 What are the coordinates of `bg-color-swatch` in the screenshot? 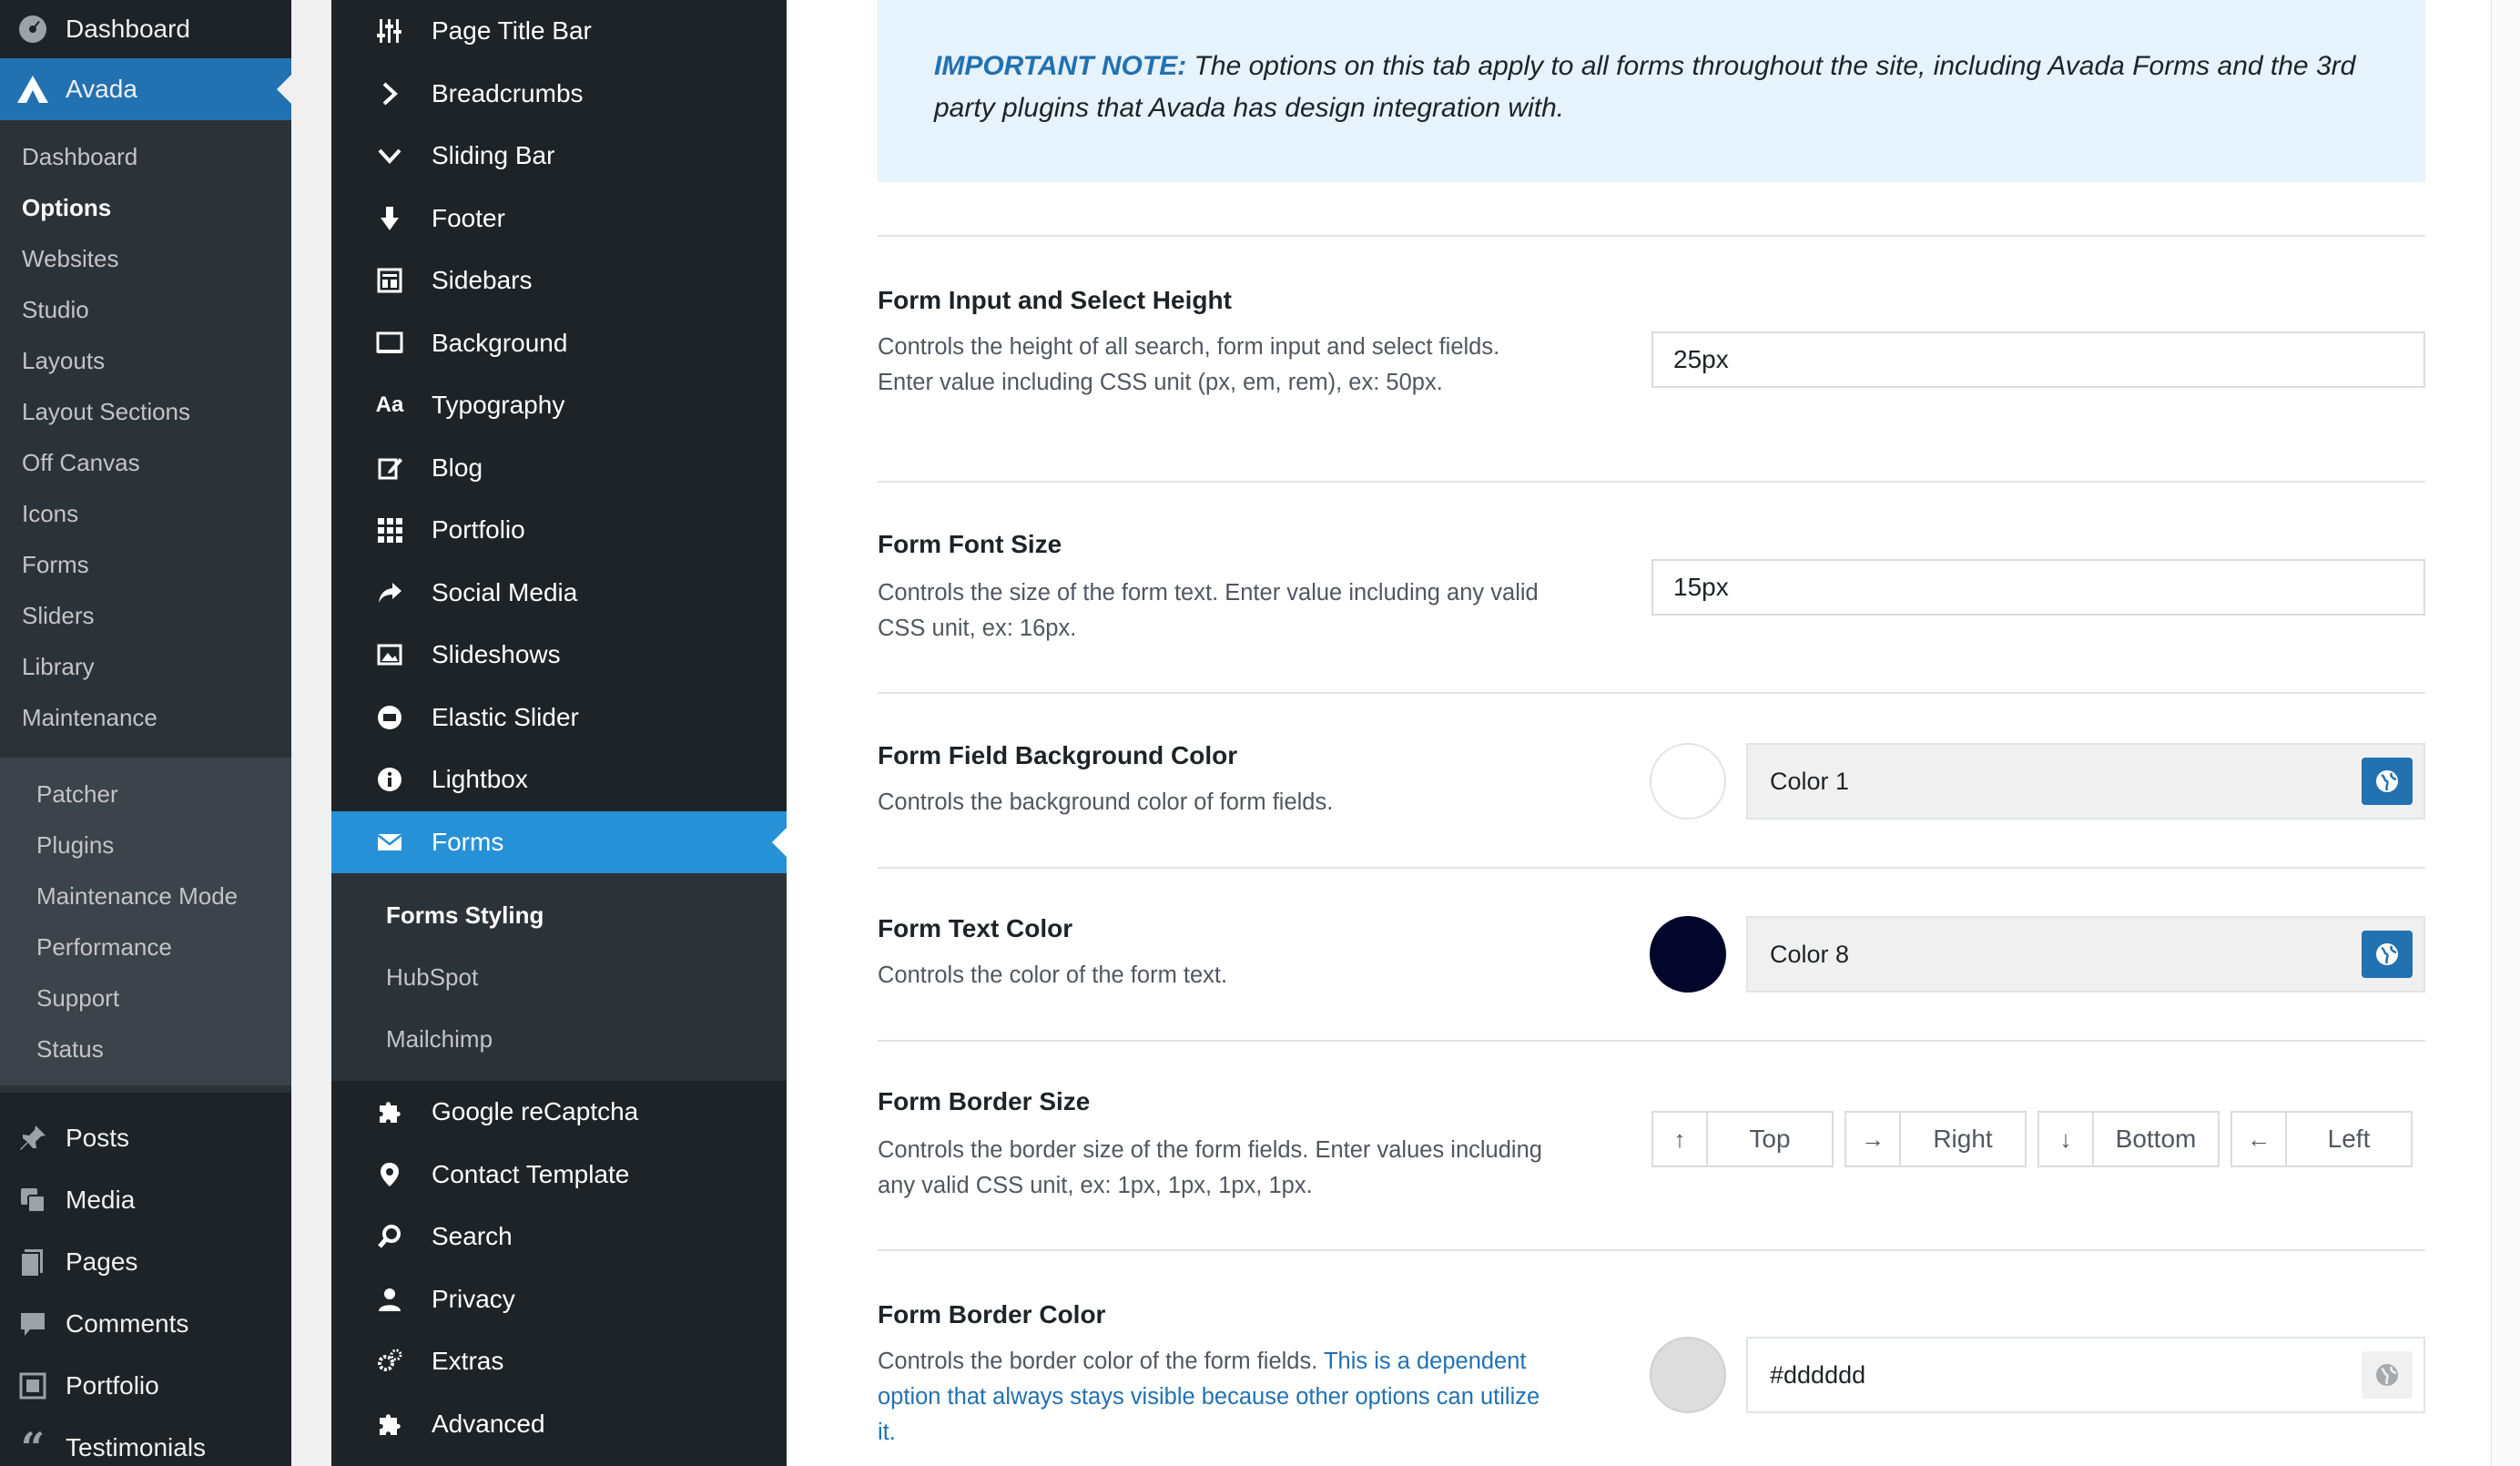 It's located at (1688, 781).